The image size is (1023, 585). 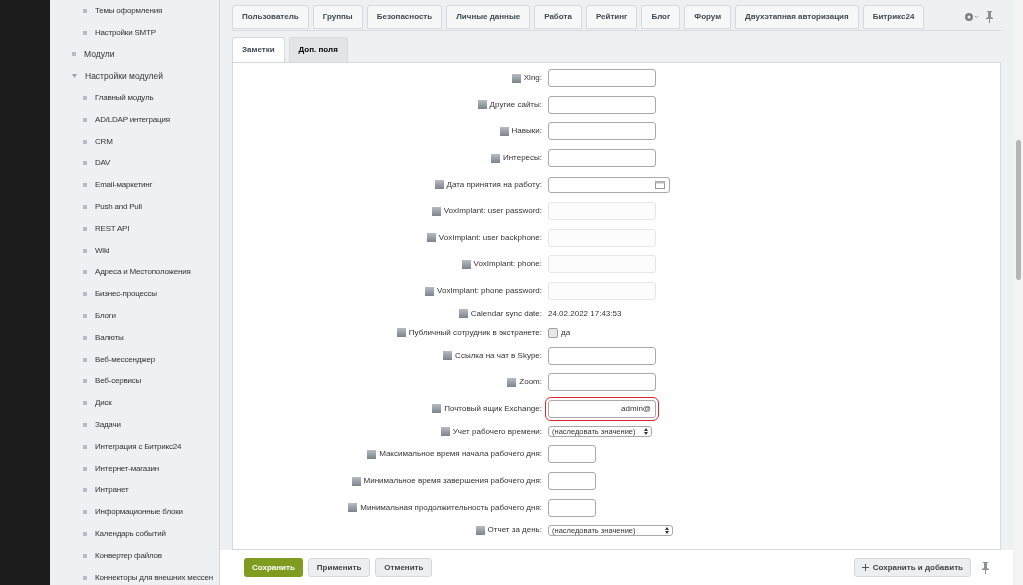 I want to click on sidebar-item: DAV, so click(x=103, y=163).